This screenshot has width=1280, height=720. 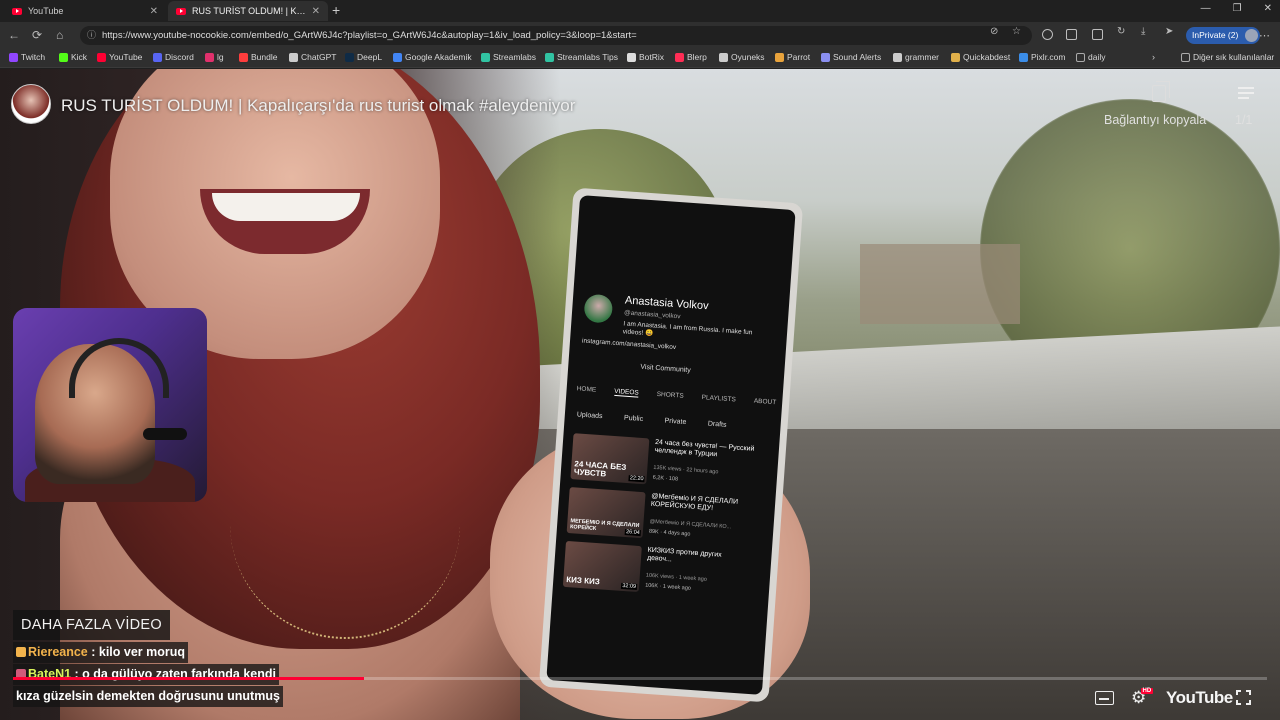 I want to click on bookmark-youtube: YouTube, so click(x=119, y=57).